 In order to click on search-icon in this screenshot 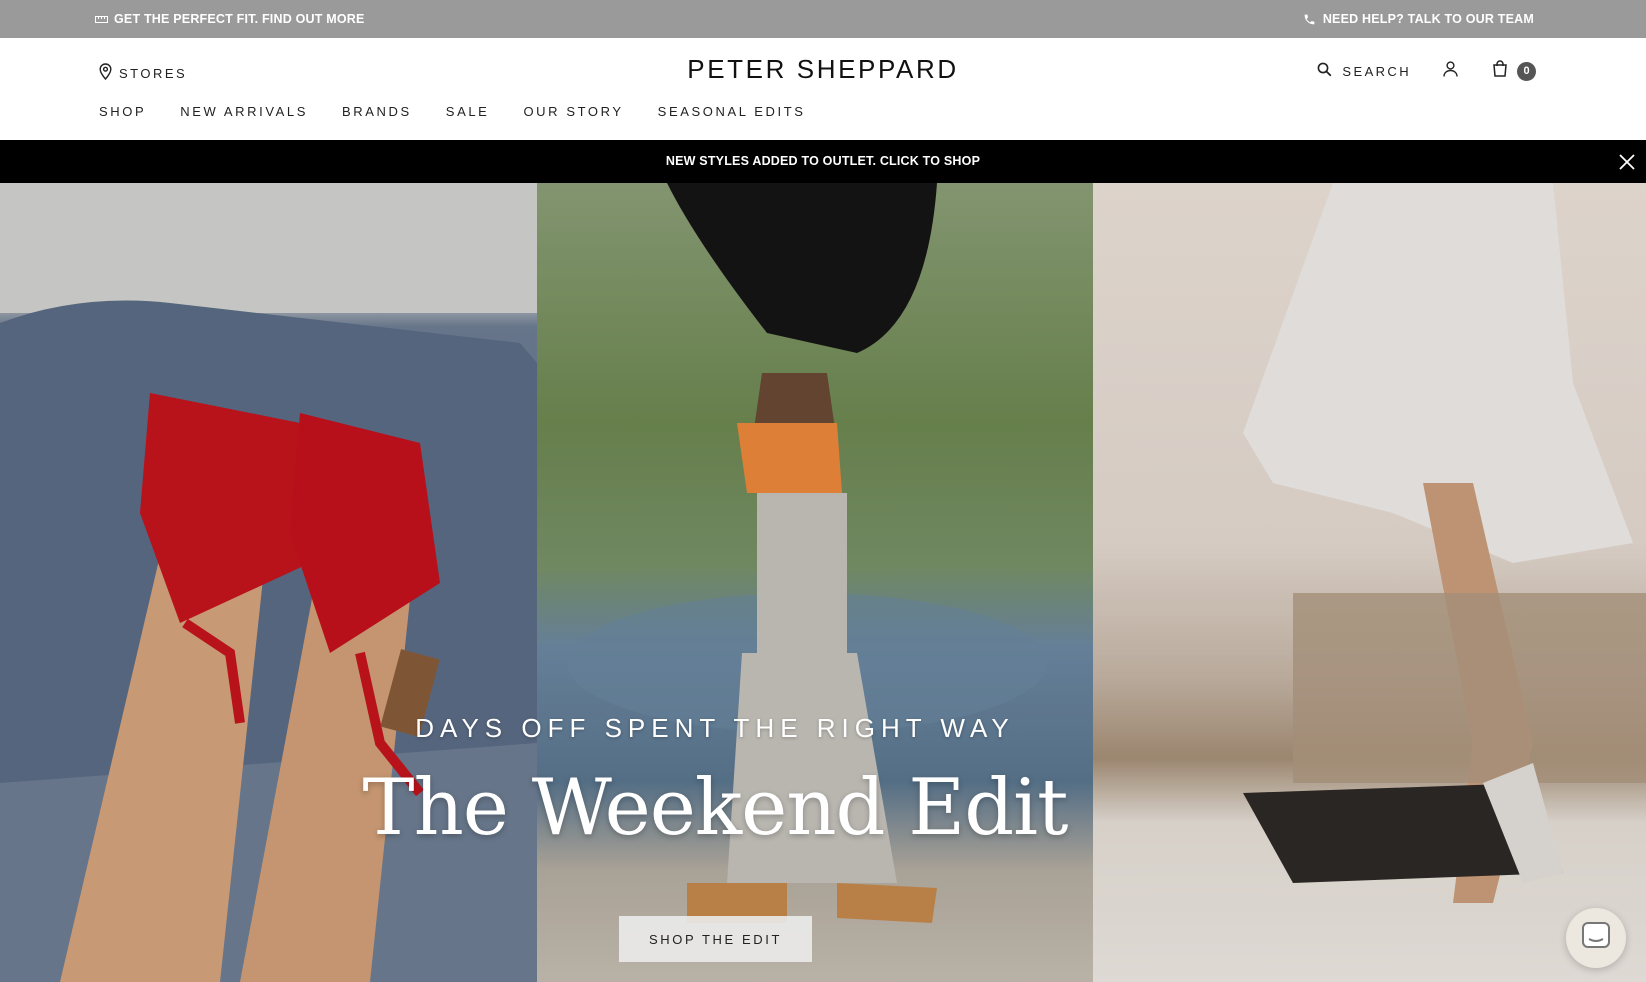, I will do `click(1324, 71)`.